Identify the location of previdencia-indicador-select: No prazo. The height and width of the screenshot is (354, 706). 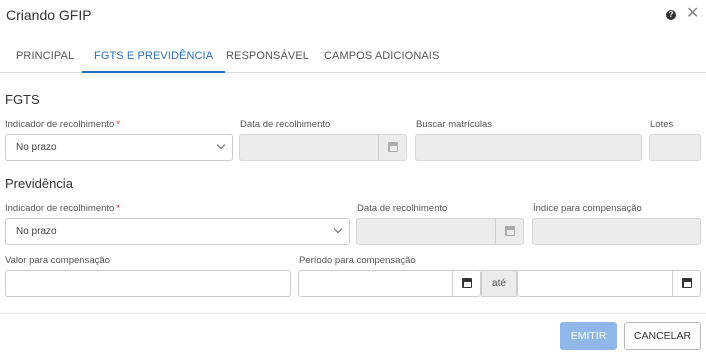
(177, 231).